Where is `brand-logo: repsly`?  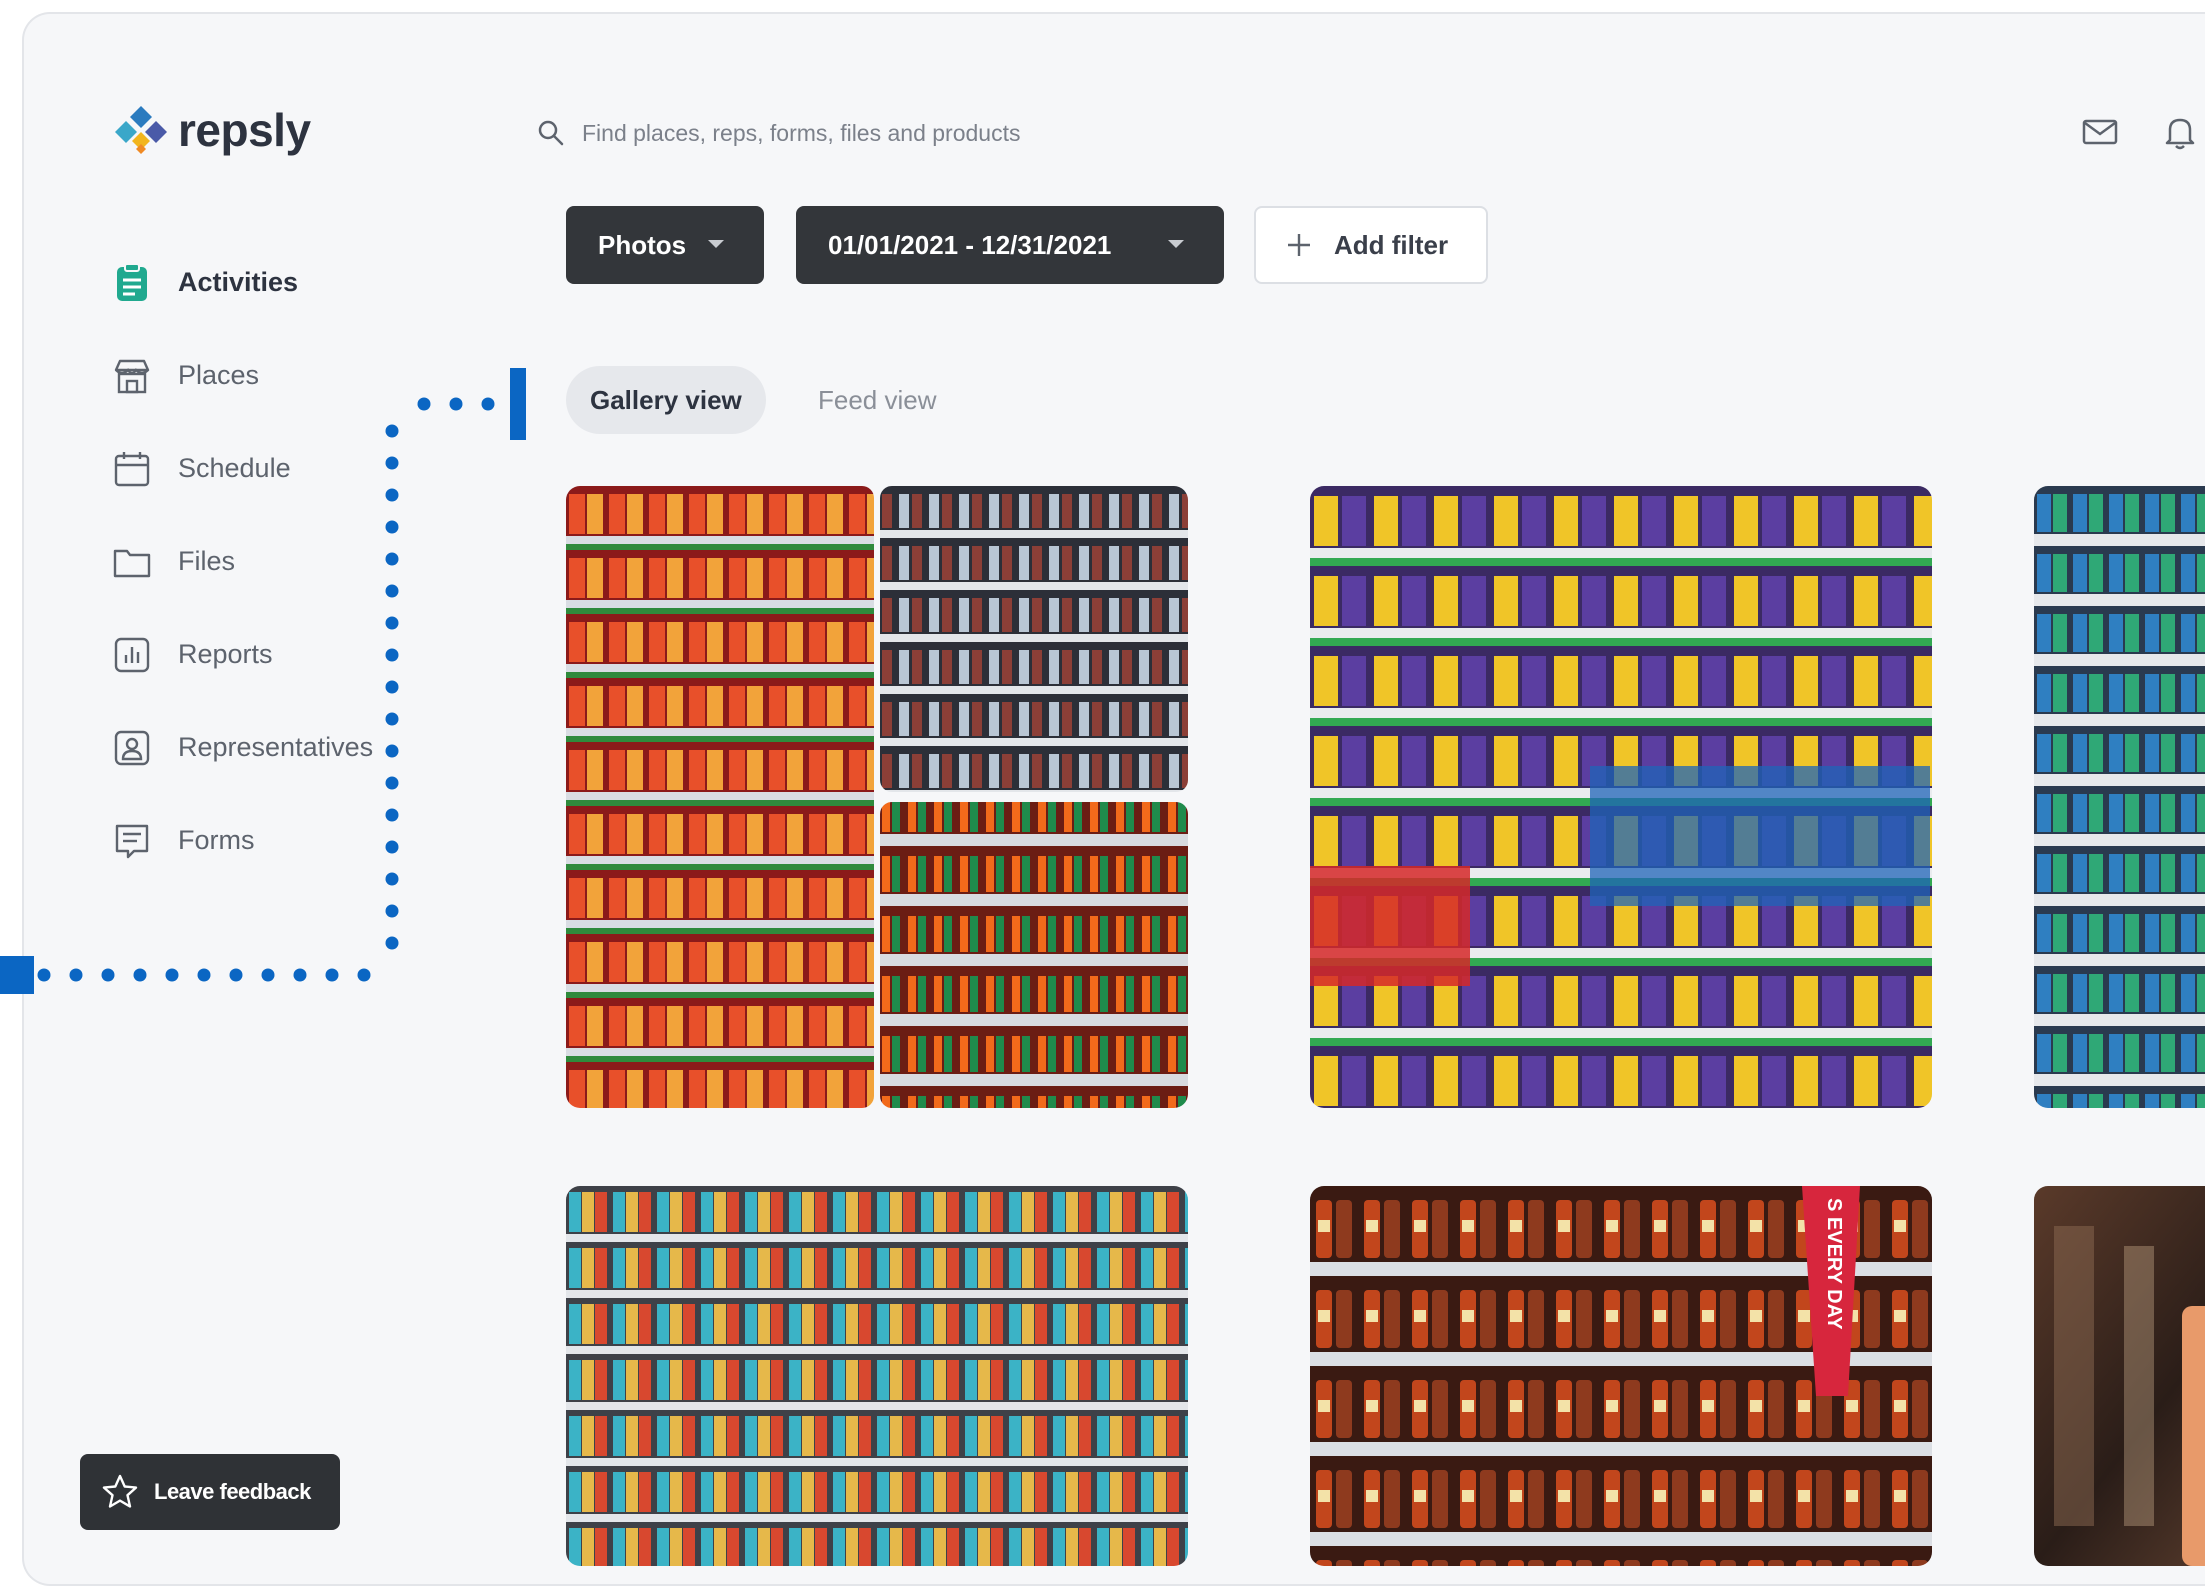
brand-logo: repsly is located at coordinates (211, 130).